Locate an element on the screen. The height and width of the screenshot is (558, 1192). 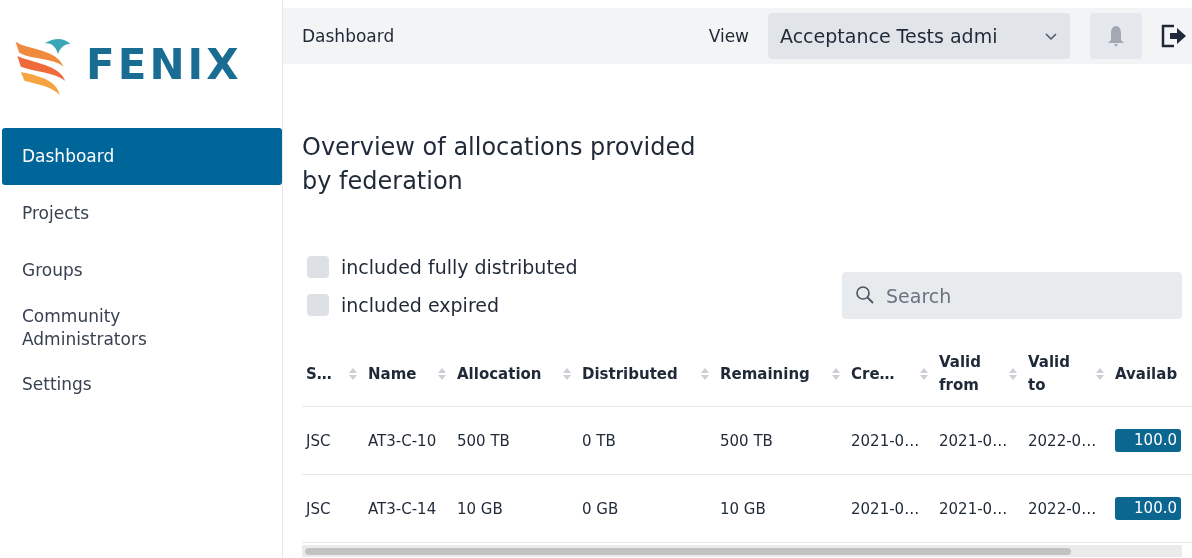
search-icon is located at coordinates (865, 295).